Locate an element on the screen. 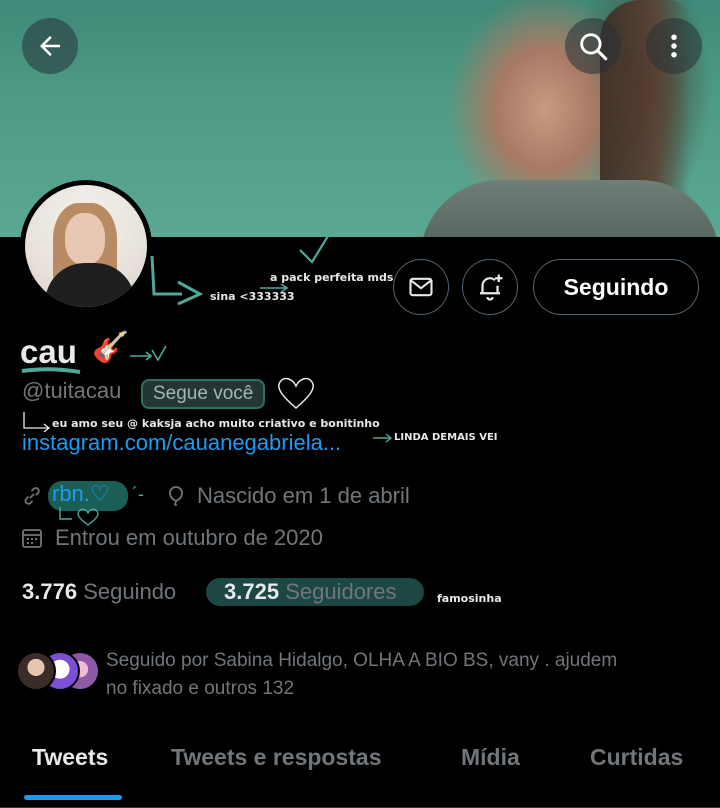 The width and height of the screenshot is (720, 808). followers-note: famosinha is located at coordinates (469, 598).